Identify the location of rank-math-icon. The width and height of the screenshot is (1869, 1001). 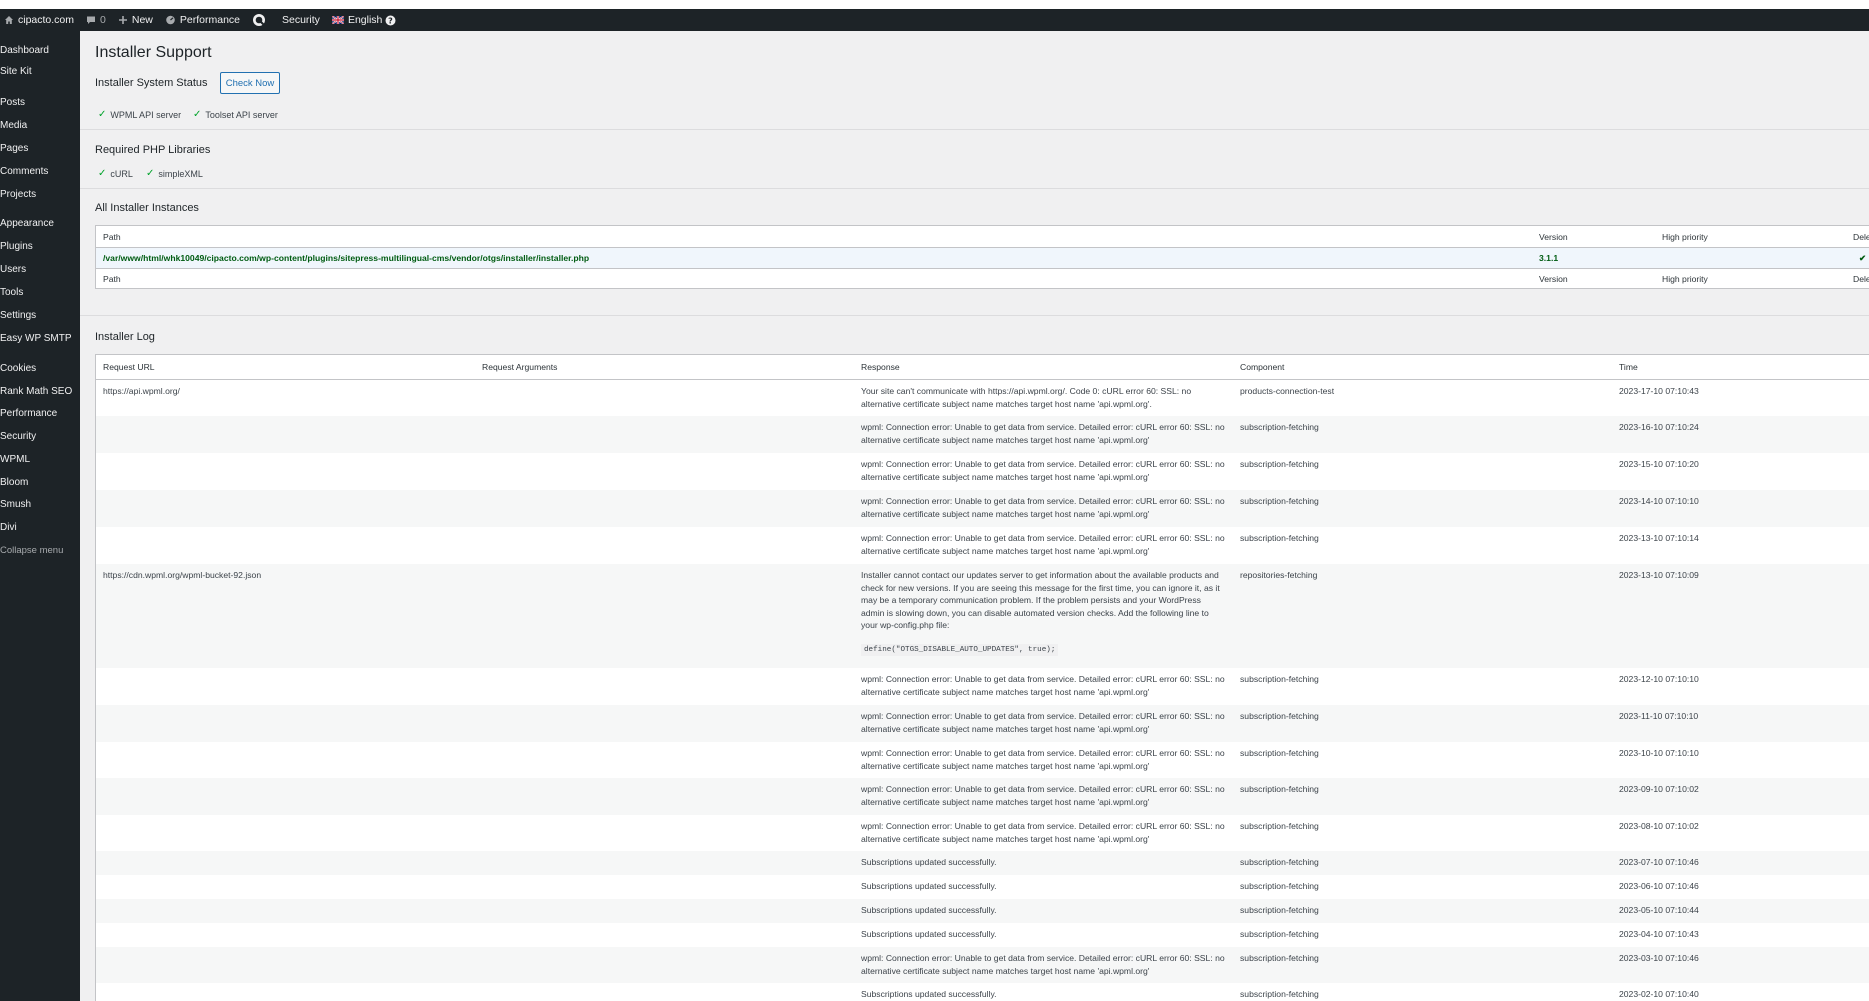
(259, 20).